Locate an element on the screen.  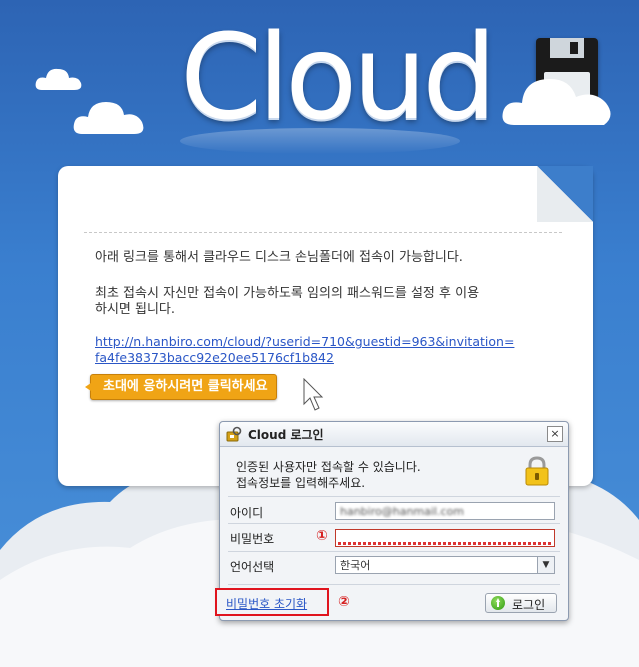
lock-icon is located at coordinates (537, 471).